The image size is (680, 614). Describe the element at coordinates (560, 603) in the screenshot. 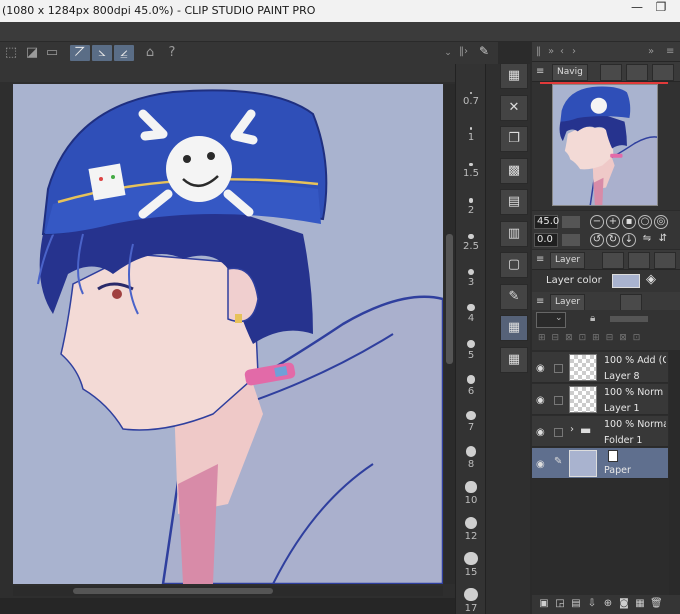

I see `new-vector-layer-icon: ◲` at that location.